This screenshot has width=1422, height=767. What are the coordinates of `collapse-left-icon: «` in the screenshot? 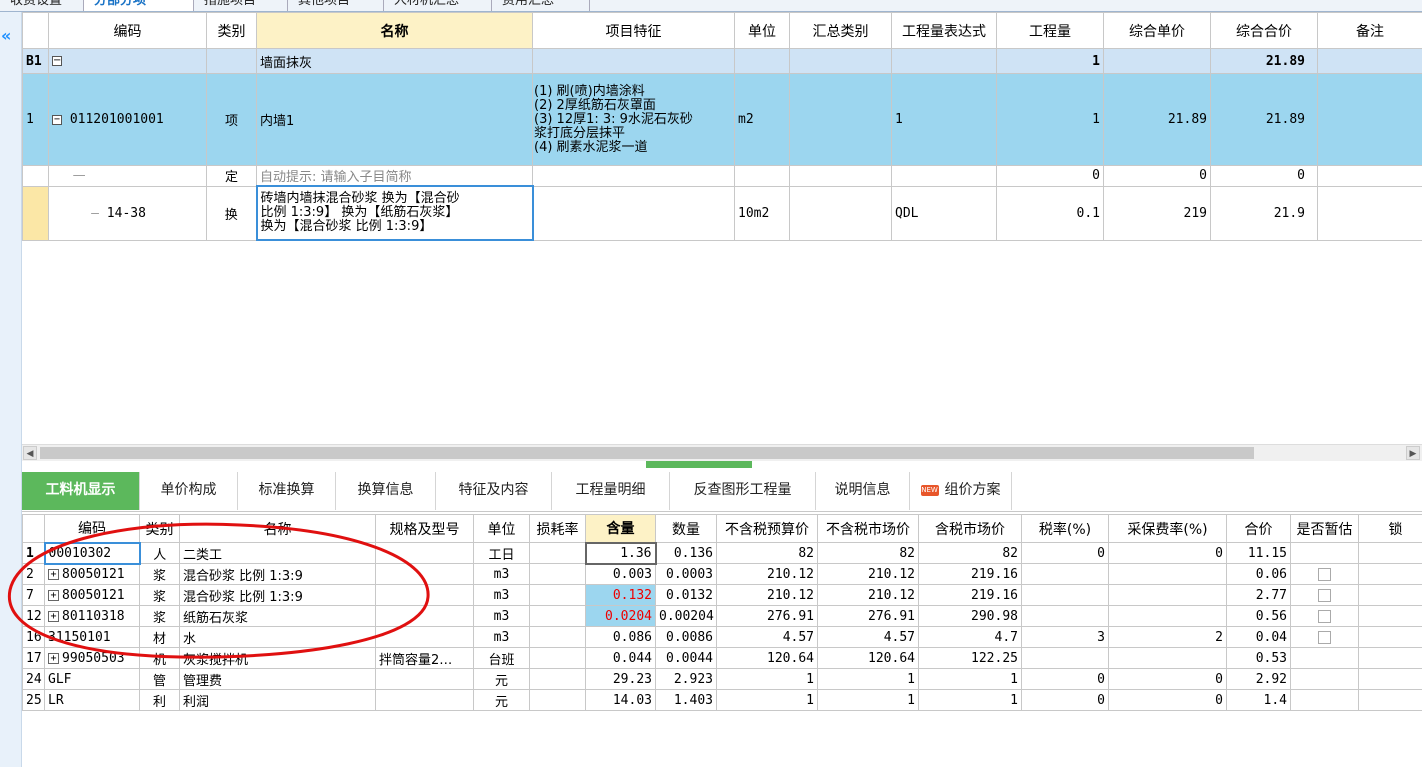 It's located at (6, 35).